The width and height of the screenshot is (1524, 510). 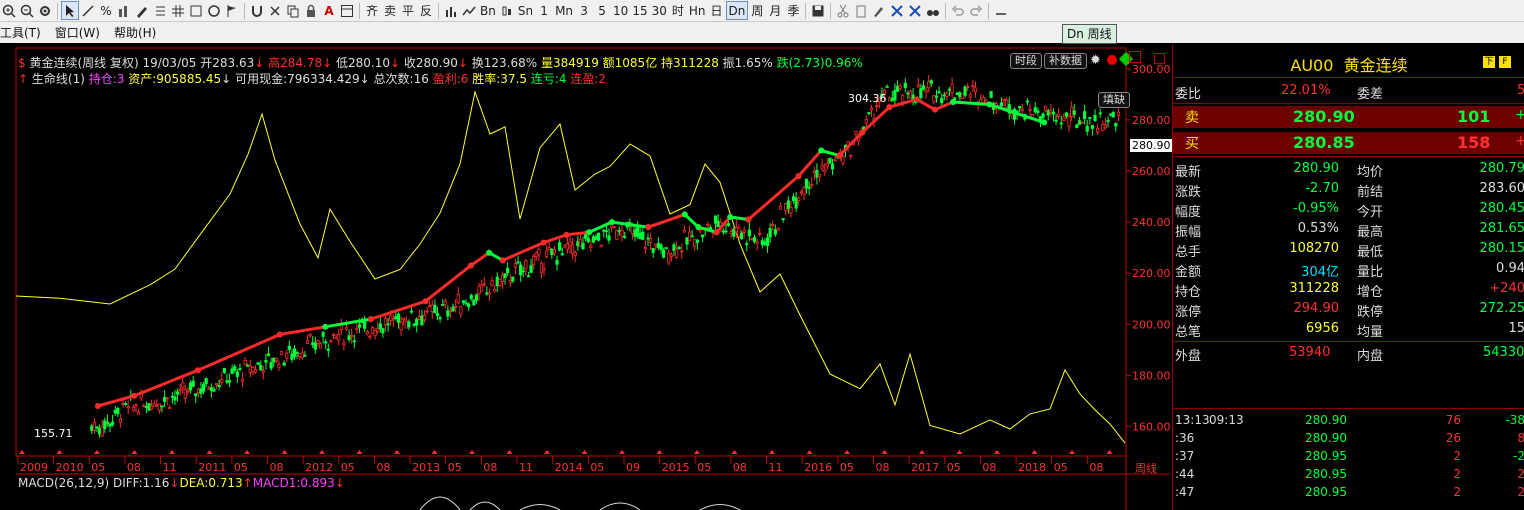 What do you see at coordinates (9, 10) in the screenshot?
I see `zoom-in-icon` at bounding box center [9, 10].